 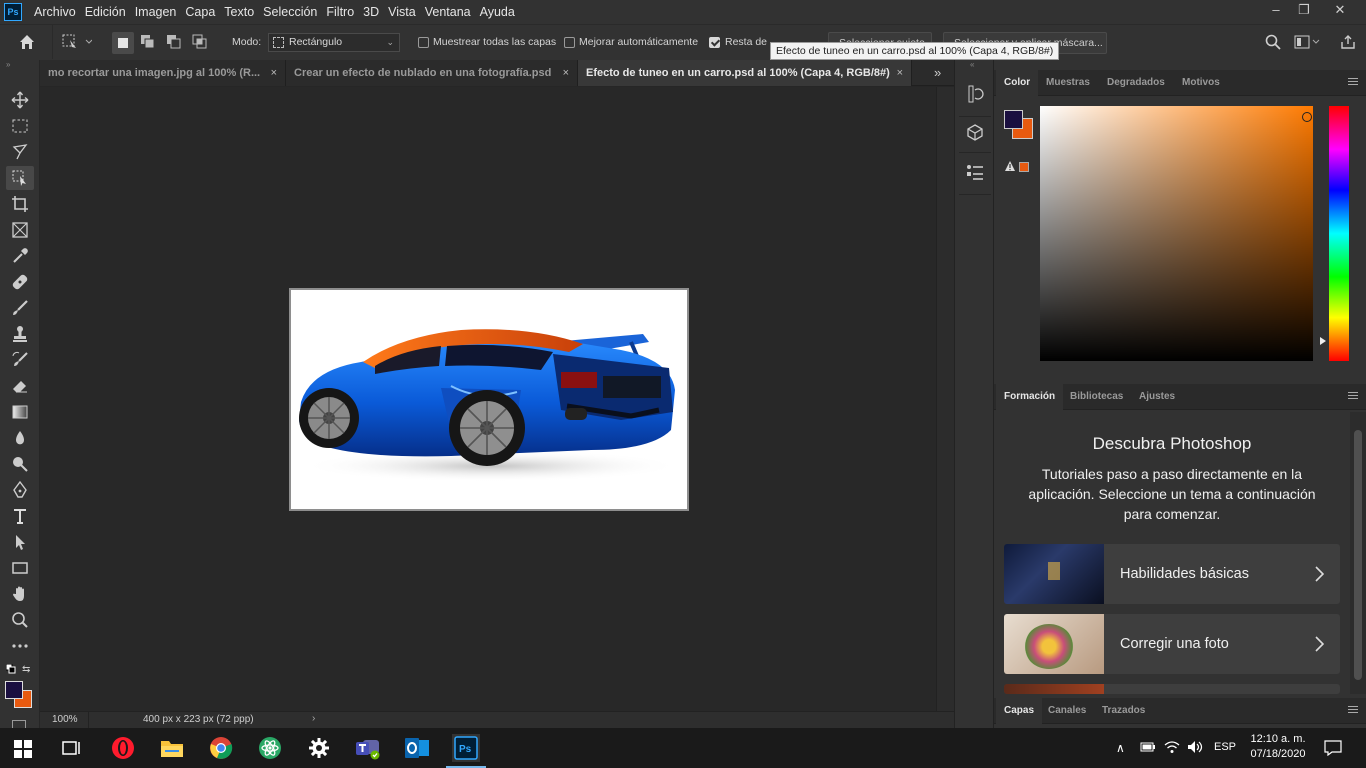 What do you see at coordinates (368, 748) in the screenshot?
I see `teams-icon` at bounding box center [368, 748].